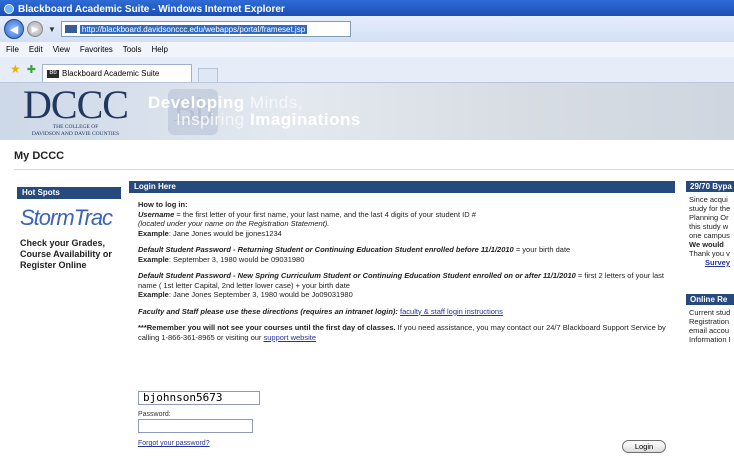  Describe the element at coordinates (210, 233) in the screenshot. I see `username-example: Example: Jane Jones would be jjones1234` at that location.